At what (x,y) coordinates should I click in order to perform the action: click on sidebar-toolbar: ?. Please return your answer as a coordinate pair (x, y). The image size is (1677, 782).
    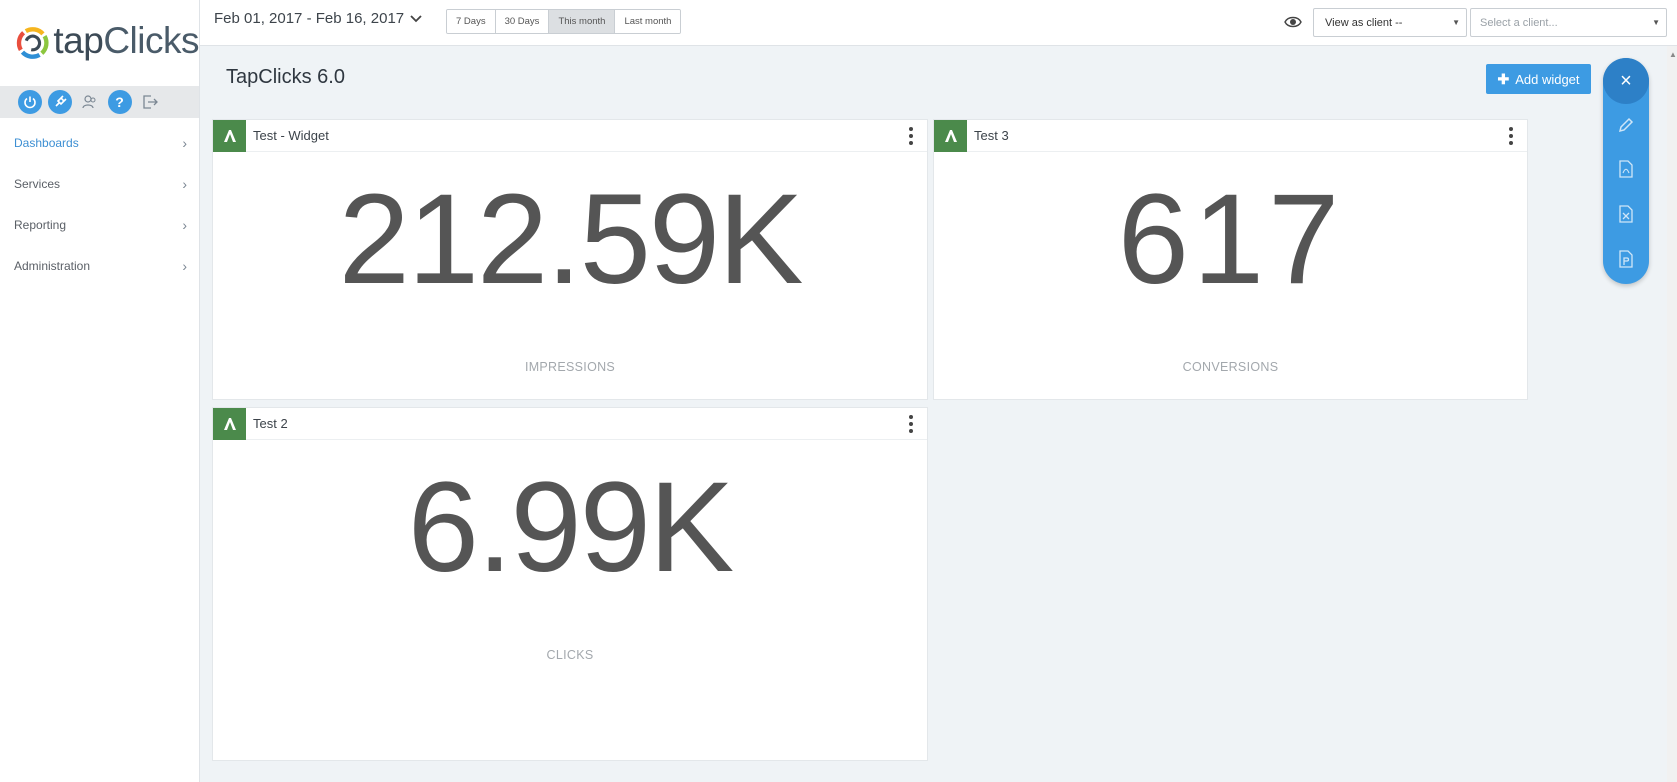
    Looking at the image, I should click on (99, 102).